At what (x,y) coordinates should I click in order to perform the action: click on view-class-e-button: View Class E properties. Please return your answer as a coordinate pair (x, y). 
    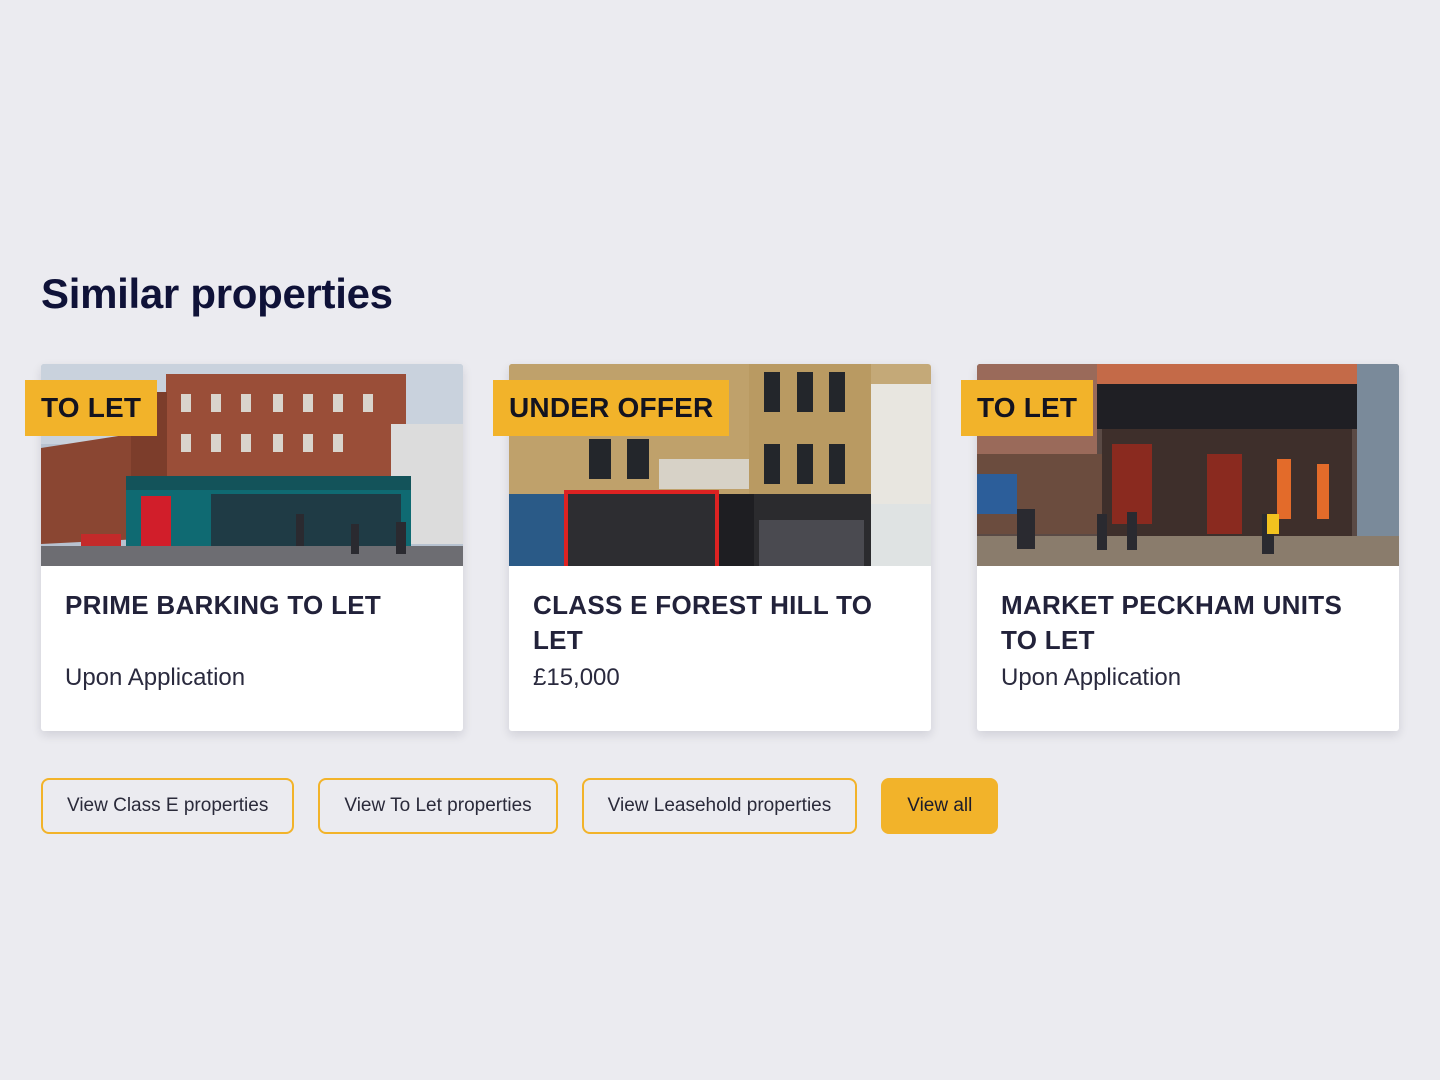
    Looking at the image, I should click on (168, 806).